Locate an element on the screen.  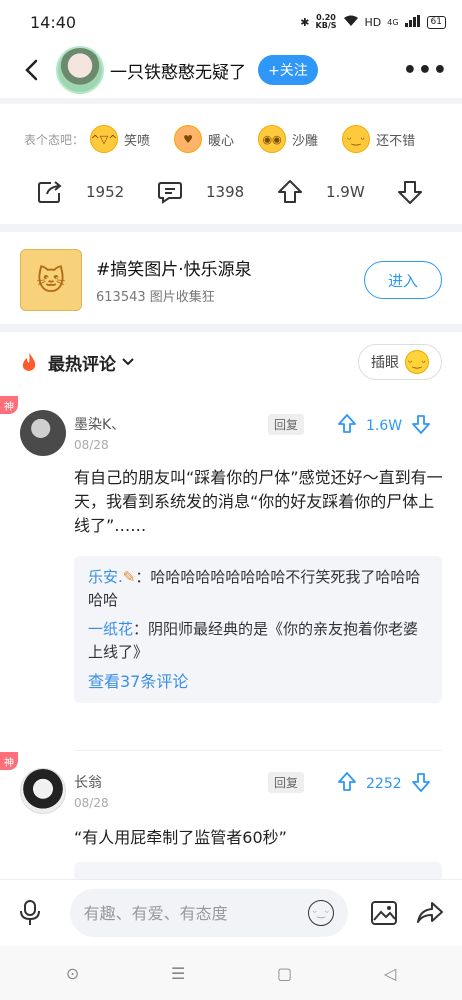
comment-vote: 2252 is located at coordinates (384, 784).